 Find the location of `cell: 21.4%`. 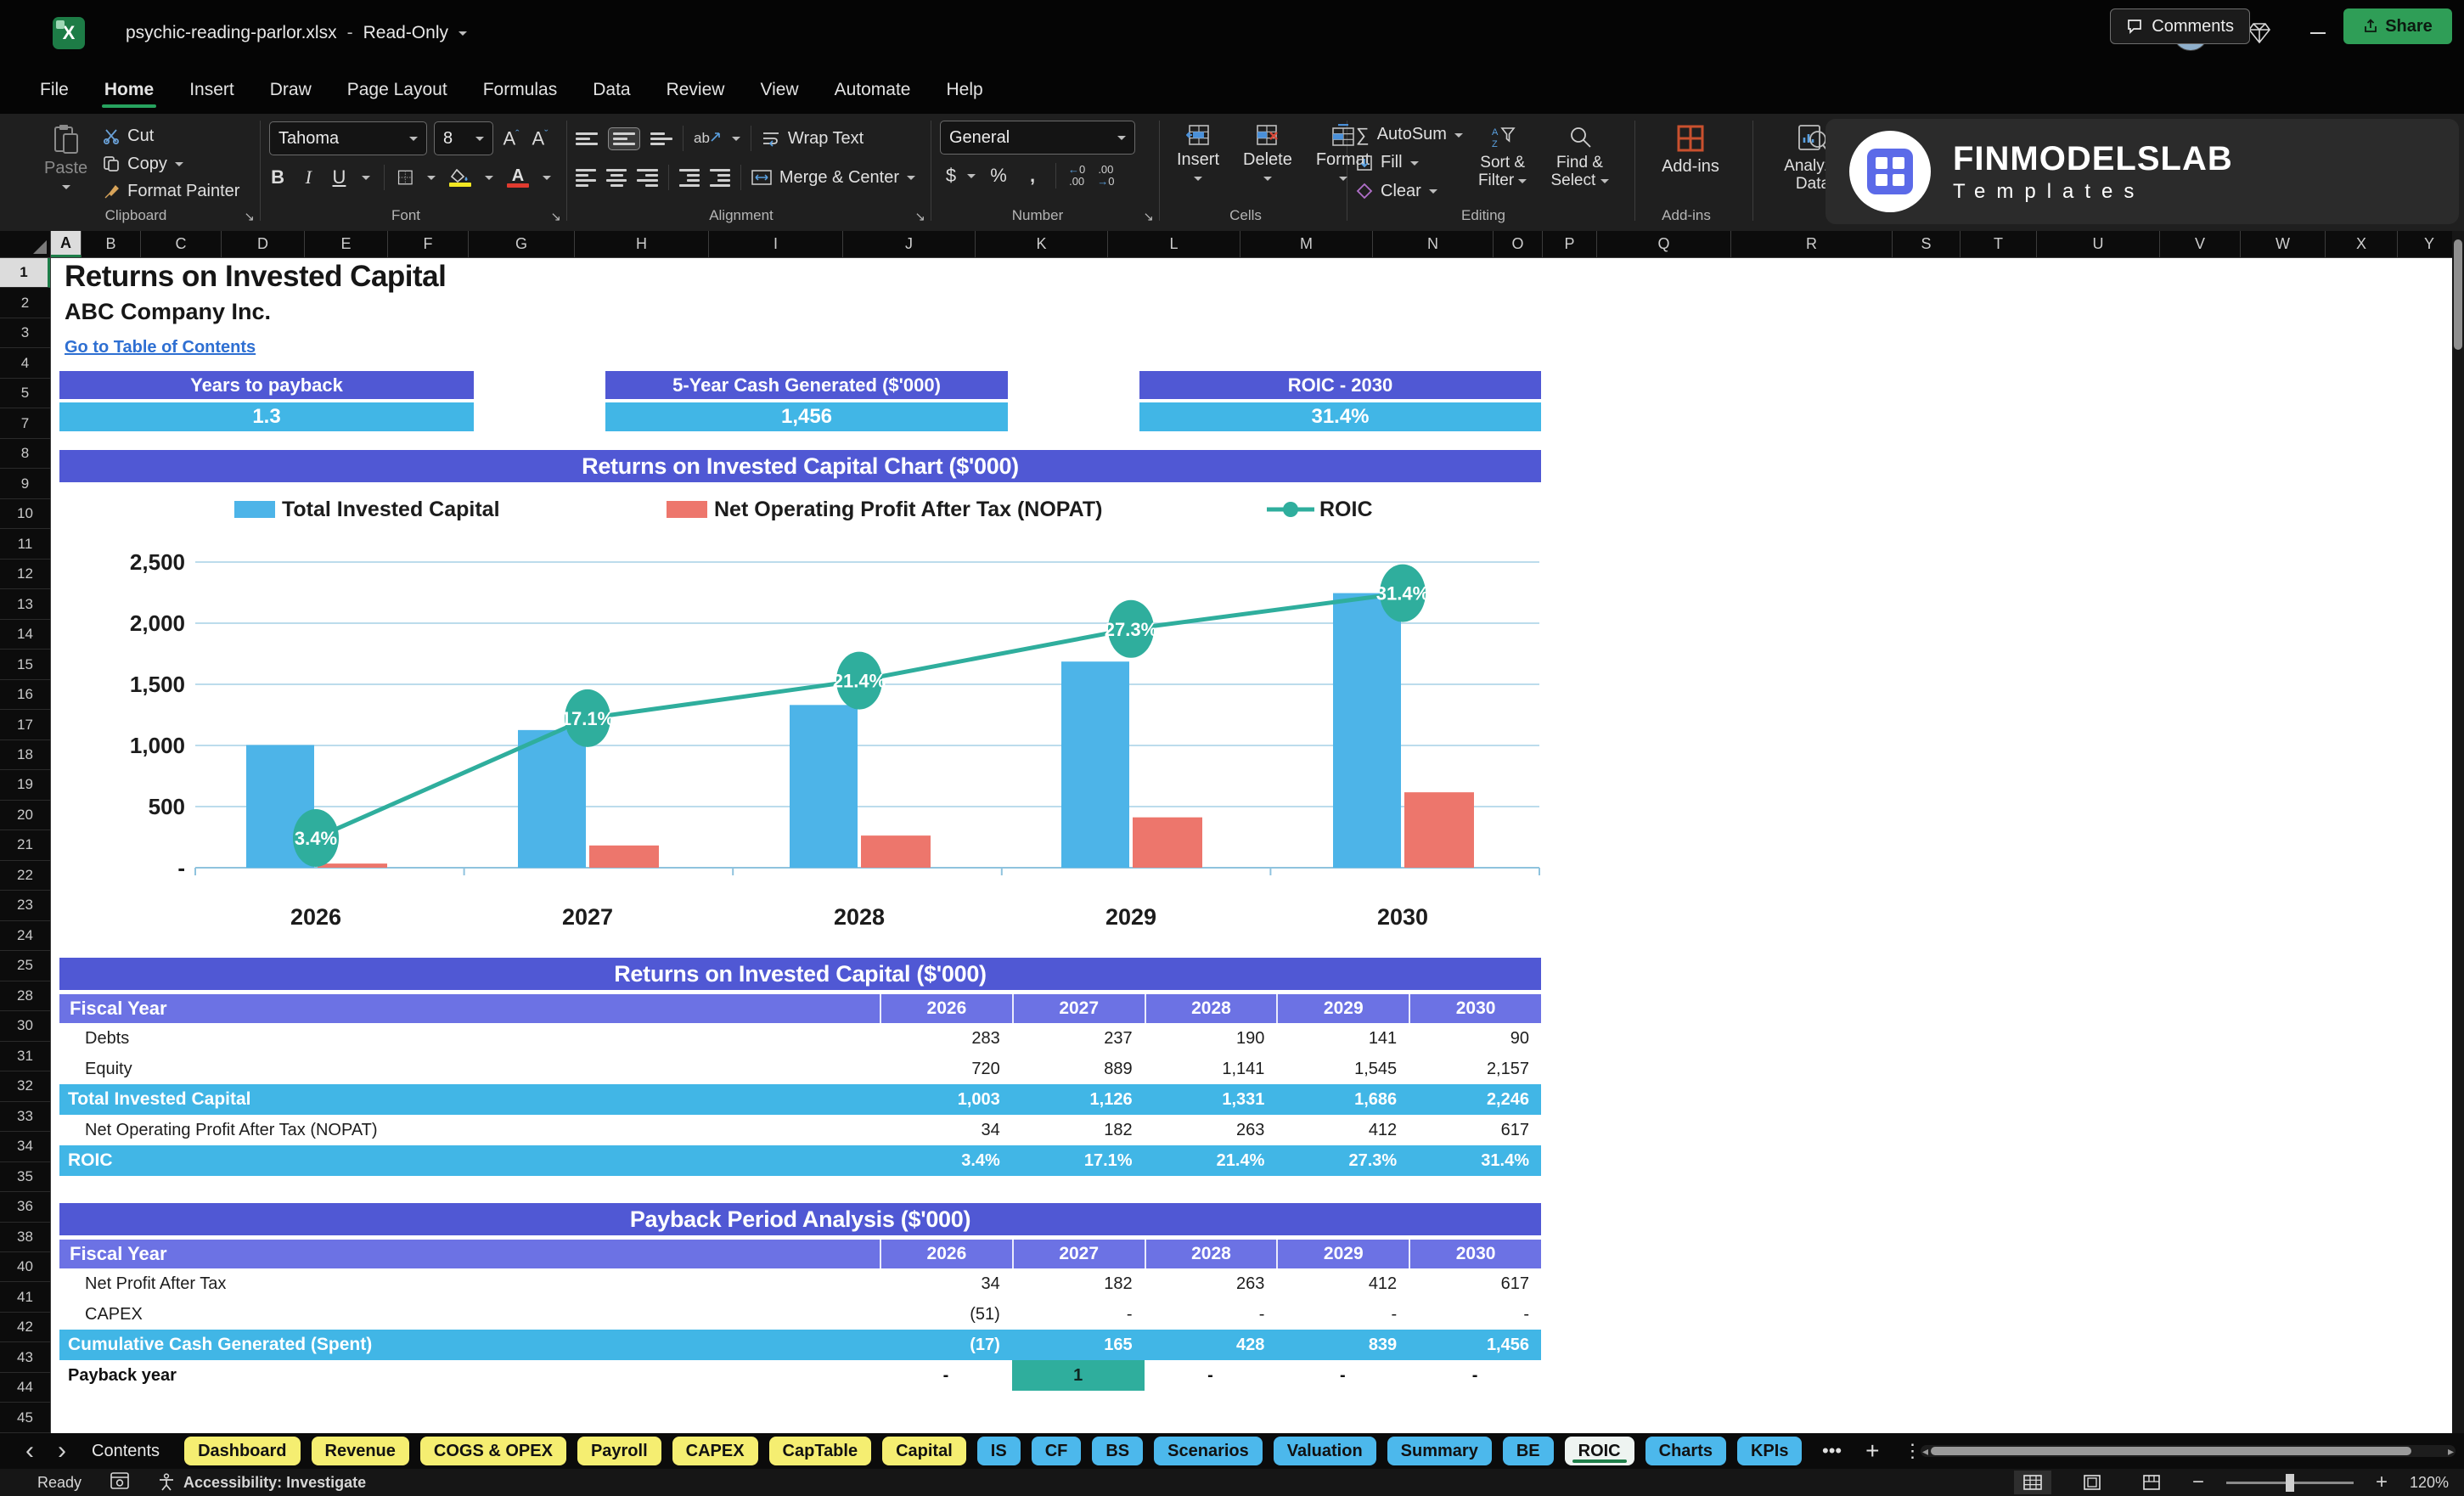

cell: 21.4% is located at coordinates (1211, 1160).